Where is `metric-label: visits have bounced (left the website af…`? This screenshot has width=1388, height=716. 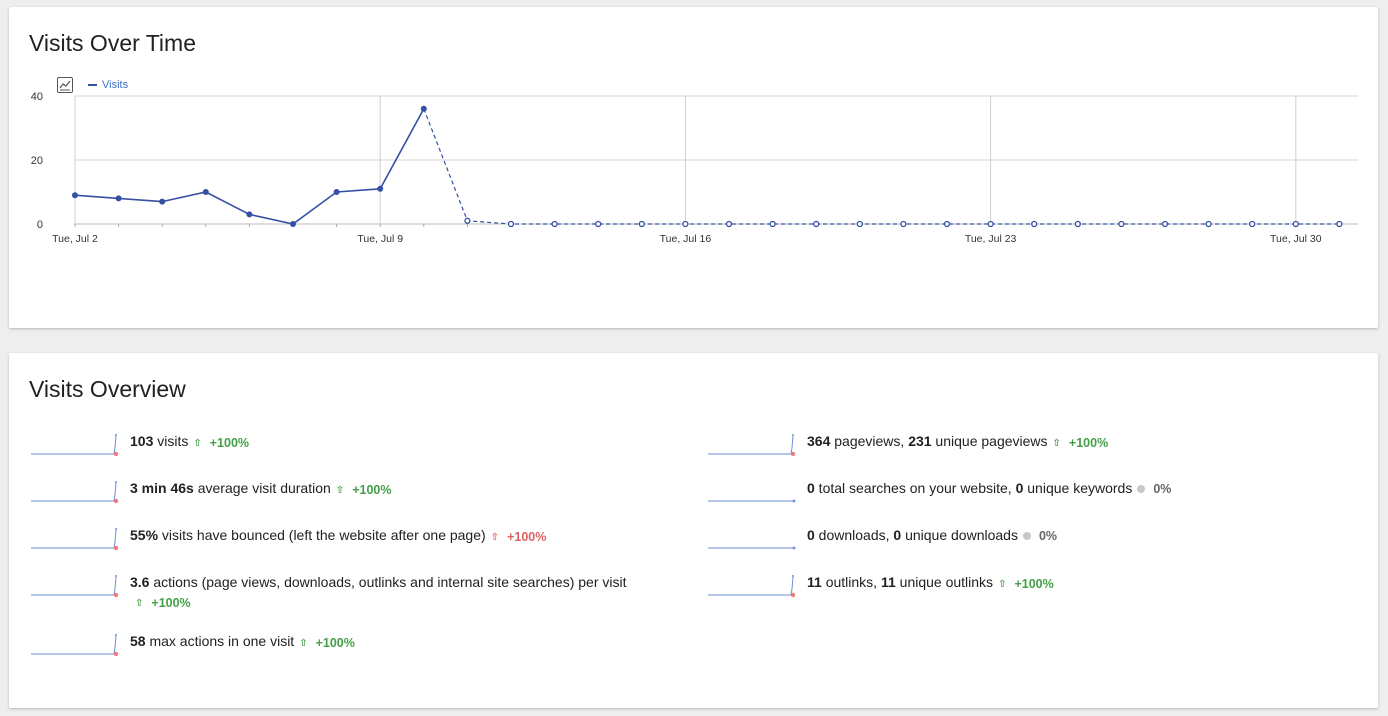 metric-label: visits have bounced (left the website af… is located at coordinates (322, 535).